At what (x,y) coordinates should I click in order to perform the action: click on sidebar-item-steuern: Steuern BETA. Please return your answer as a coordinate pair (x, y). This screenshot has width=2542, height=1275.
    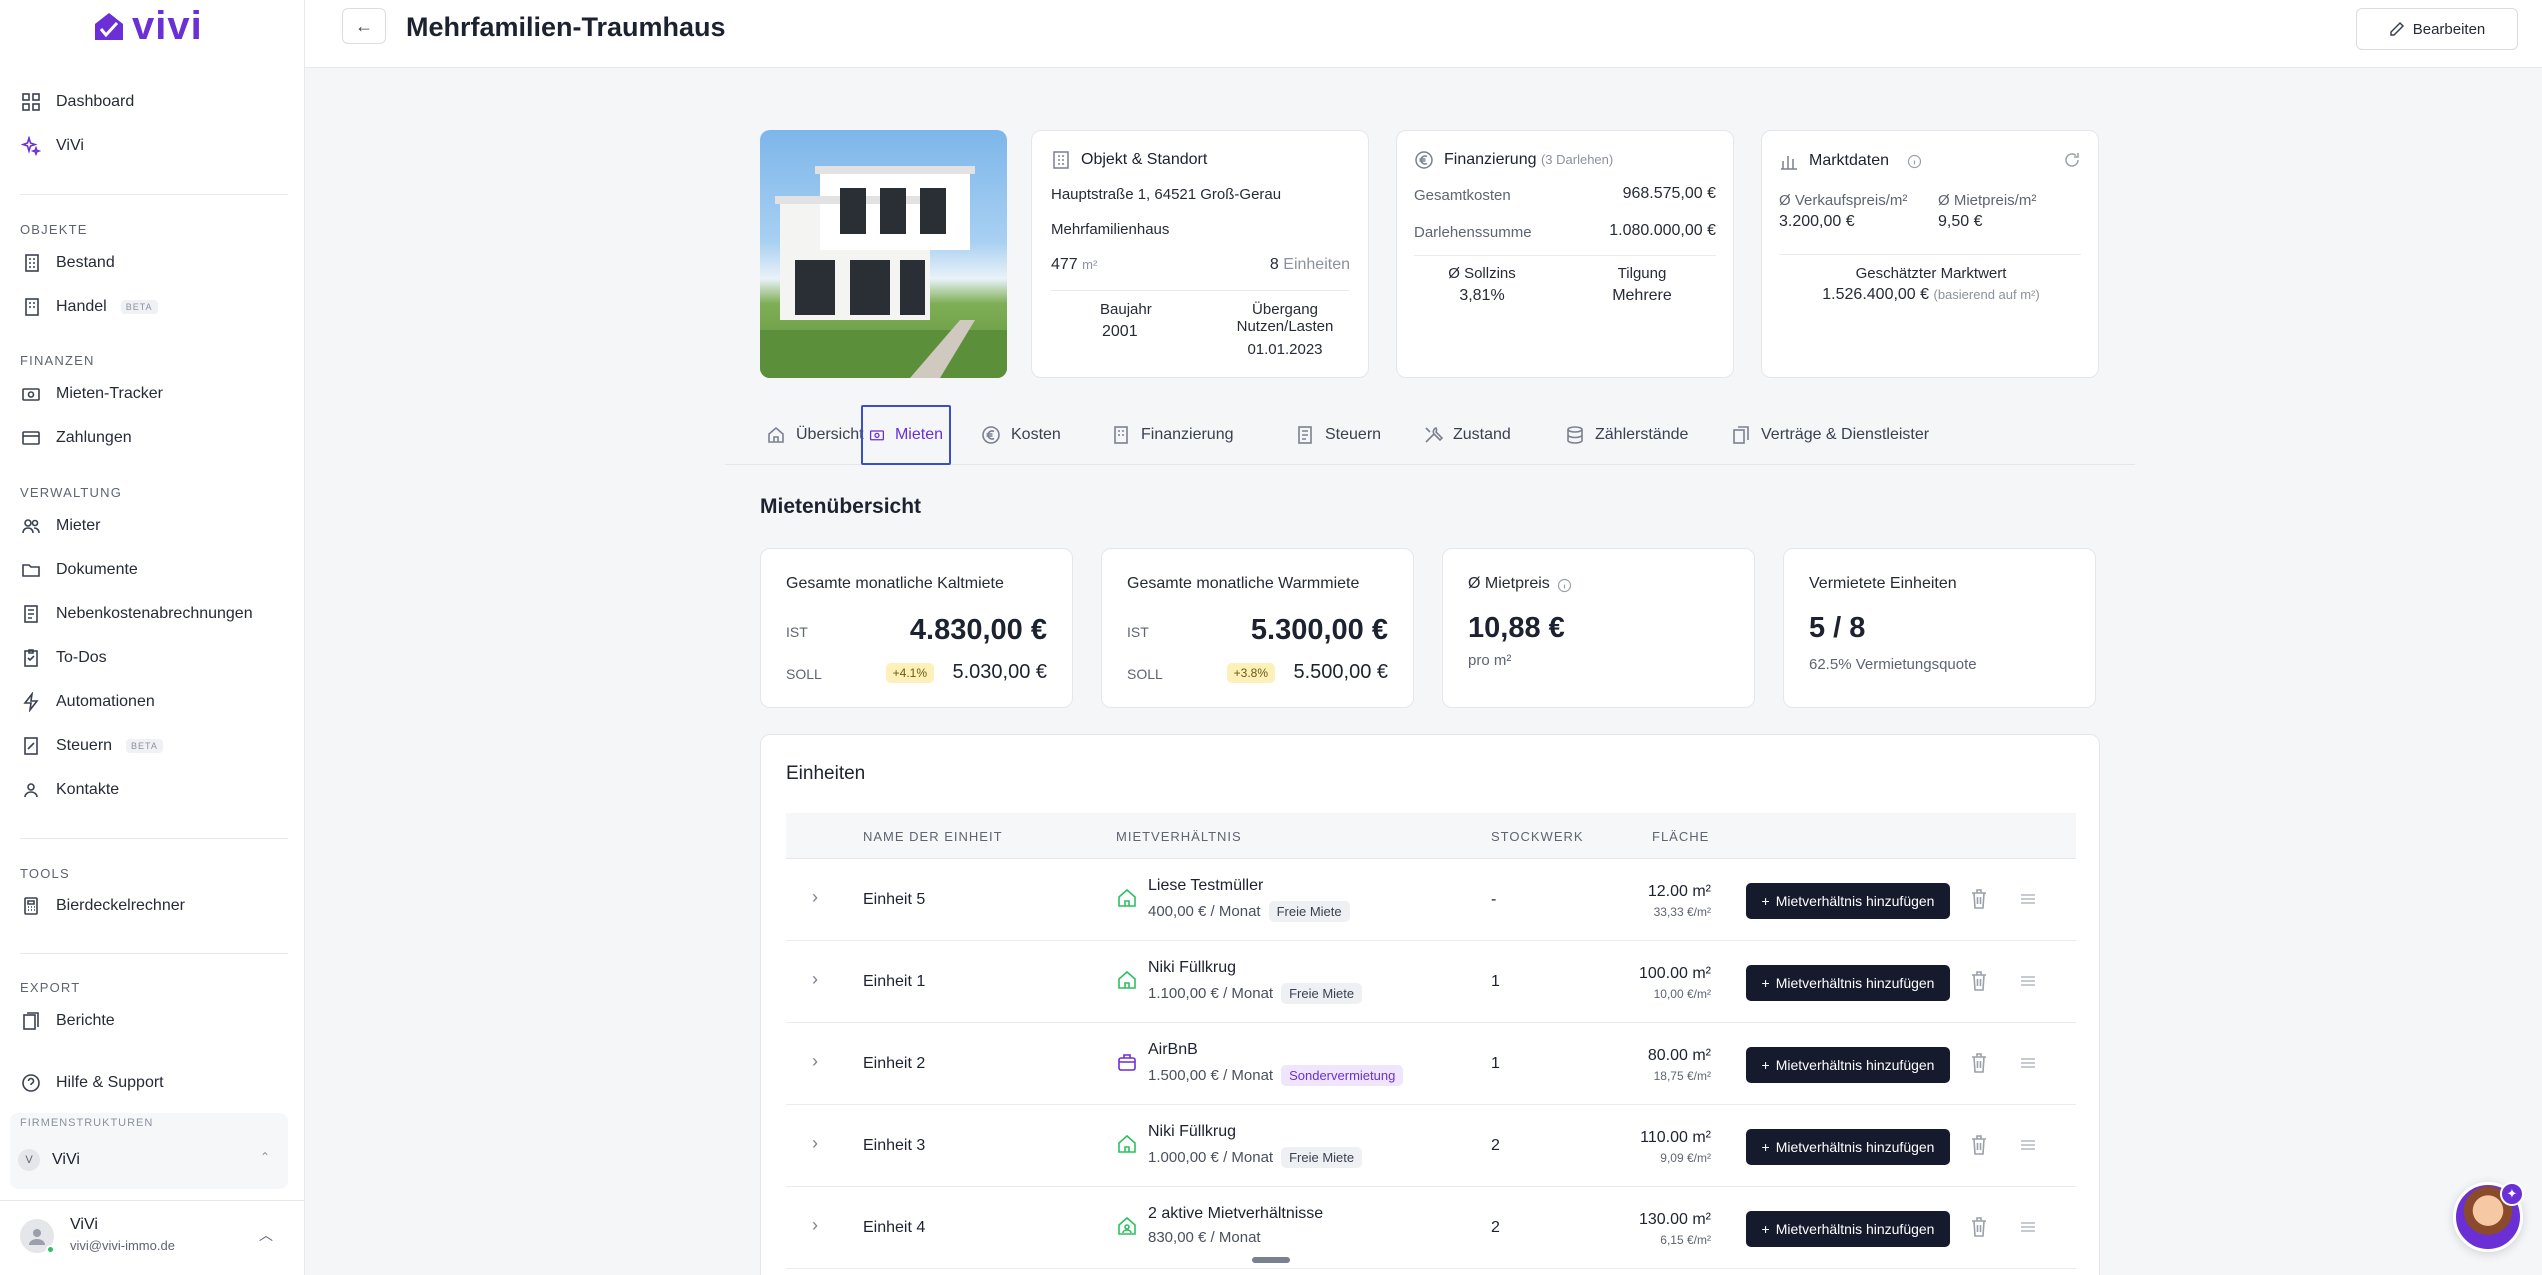
    Looking at the image, I should click on (91, 746).